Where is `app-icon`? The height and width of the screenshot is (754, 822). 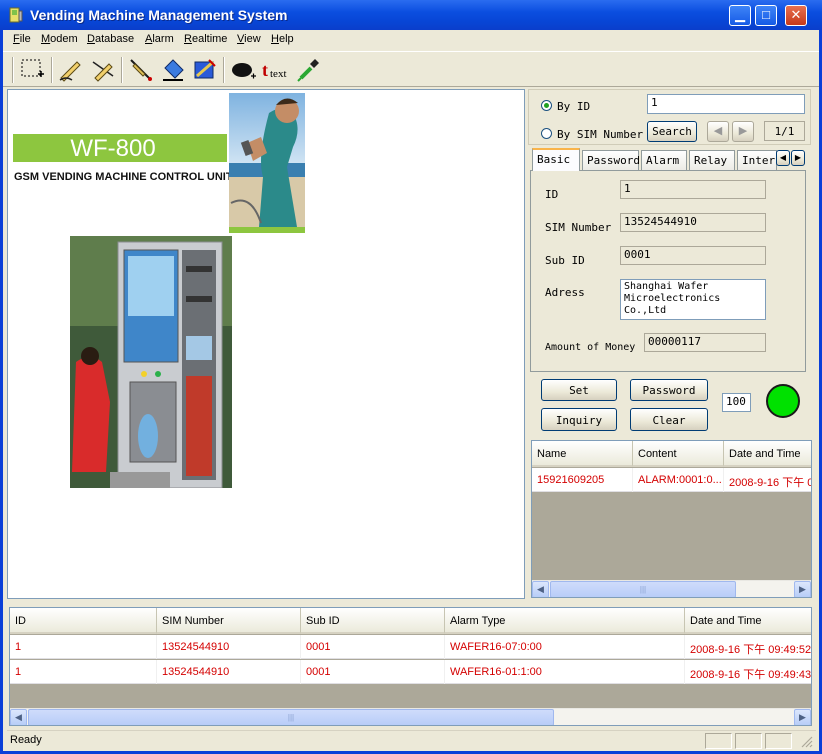 app-icon is located at coordinates (16, 15).